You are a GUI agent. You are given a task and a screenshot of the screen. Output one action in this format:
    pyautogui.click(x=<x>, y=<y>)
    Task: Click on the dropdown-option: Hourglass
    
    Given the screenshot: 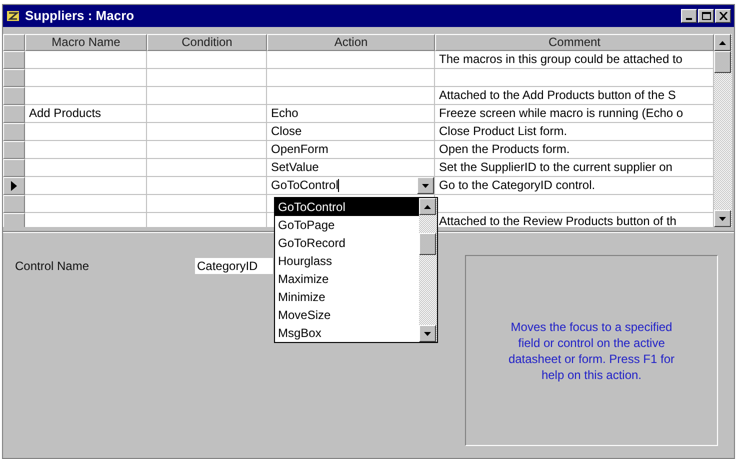 What is the action you would take?
    pyautogui.click(x=347, y=261)
    